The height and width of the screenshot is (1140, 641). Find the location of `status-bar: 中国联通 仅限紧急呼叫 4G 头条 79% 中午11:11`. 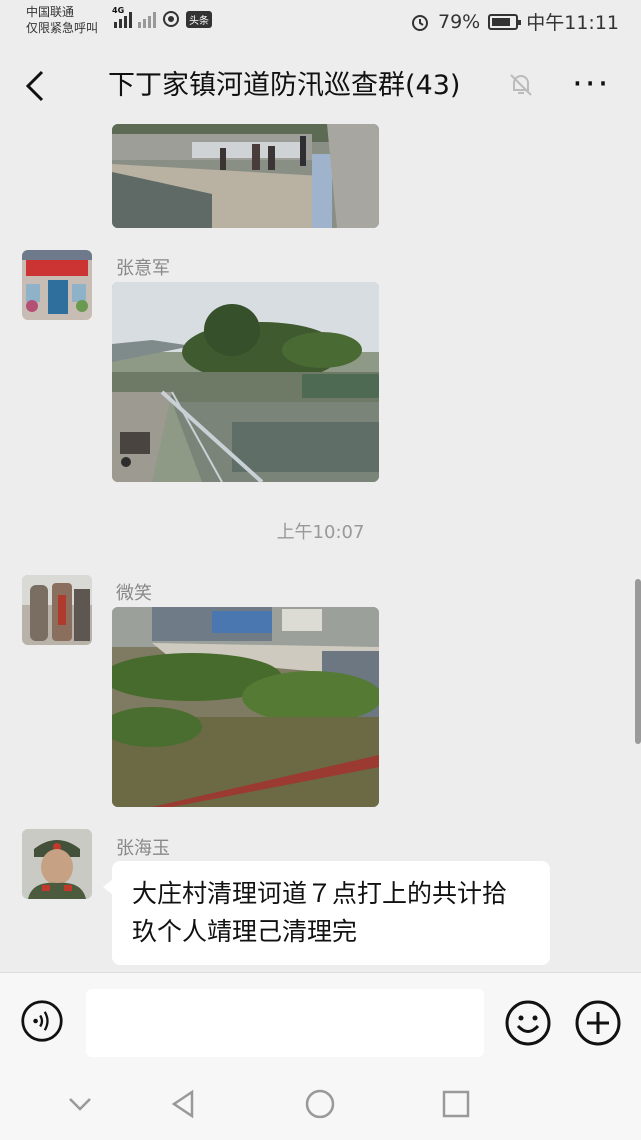

status-bar: 中国联通 仅限紧急呼叫 4G 头条 79% 中午11:11 is located at coordinates (320, 24).